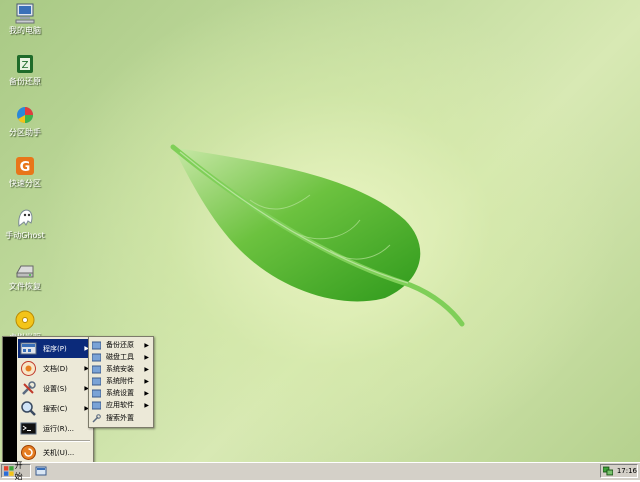 This screenshot has height=482, width=640. What do you see at coordinates (25, 132) in the screenshot?
I see `desktop-icon-label: 分区助手` at bounding box center [25, 132].